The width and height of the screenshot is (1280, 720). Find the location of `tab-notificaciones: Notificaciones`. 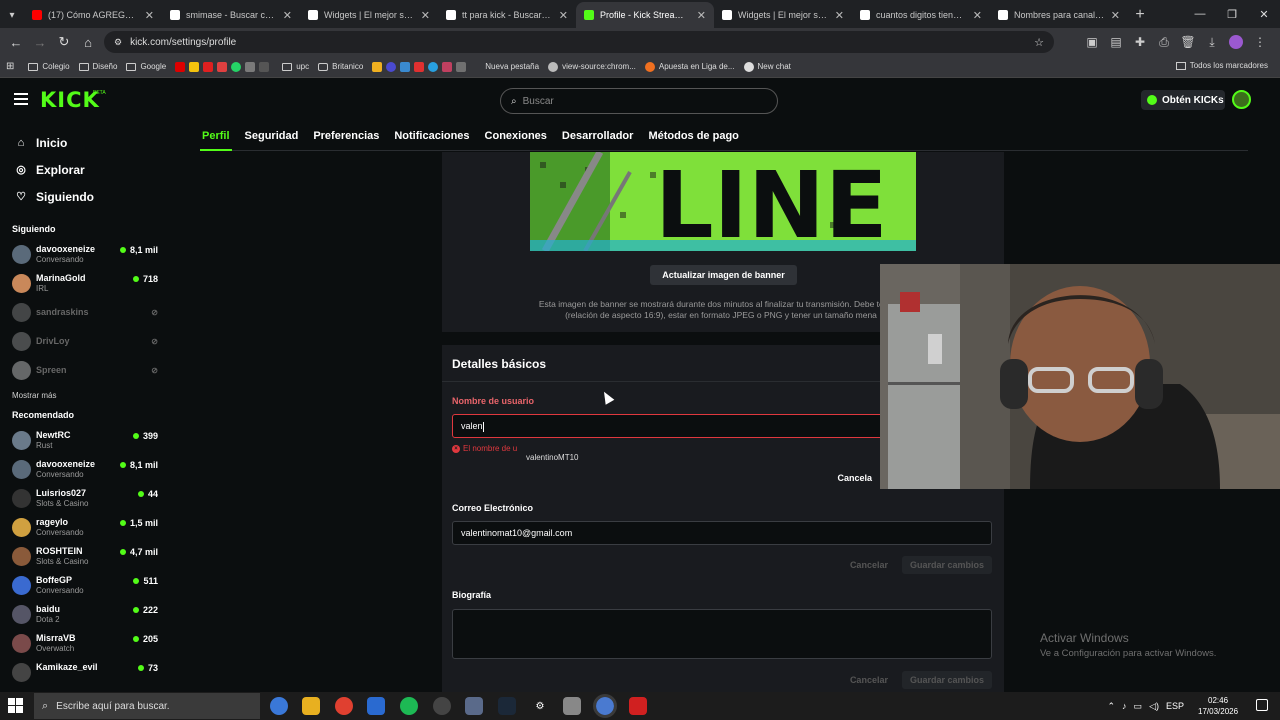

tab-notificaciones: Notificaciones is located at coordinates (431, 137).